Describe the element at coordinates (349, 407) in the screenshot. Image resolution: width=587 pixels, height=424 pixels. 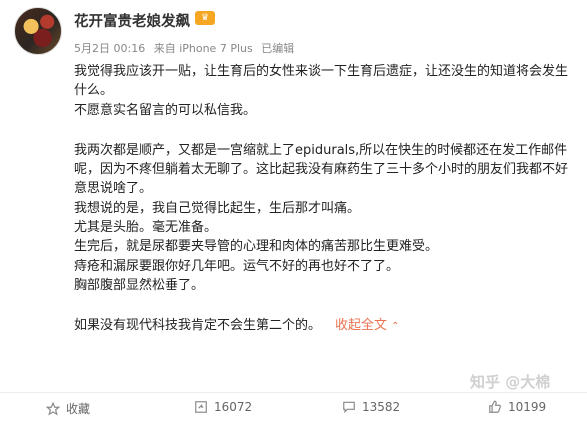
I see `comment-icon` at that location.